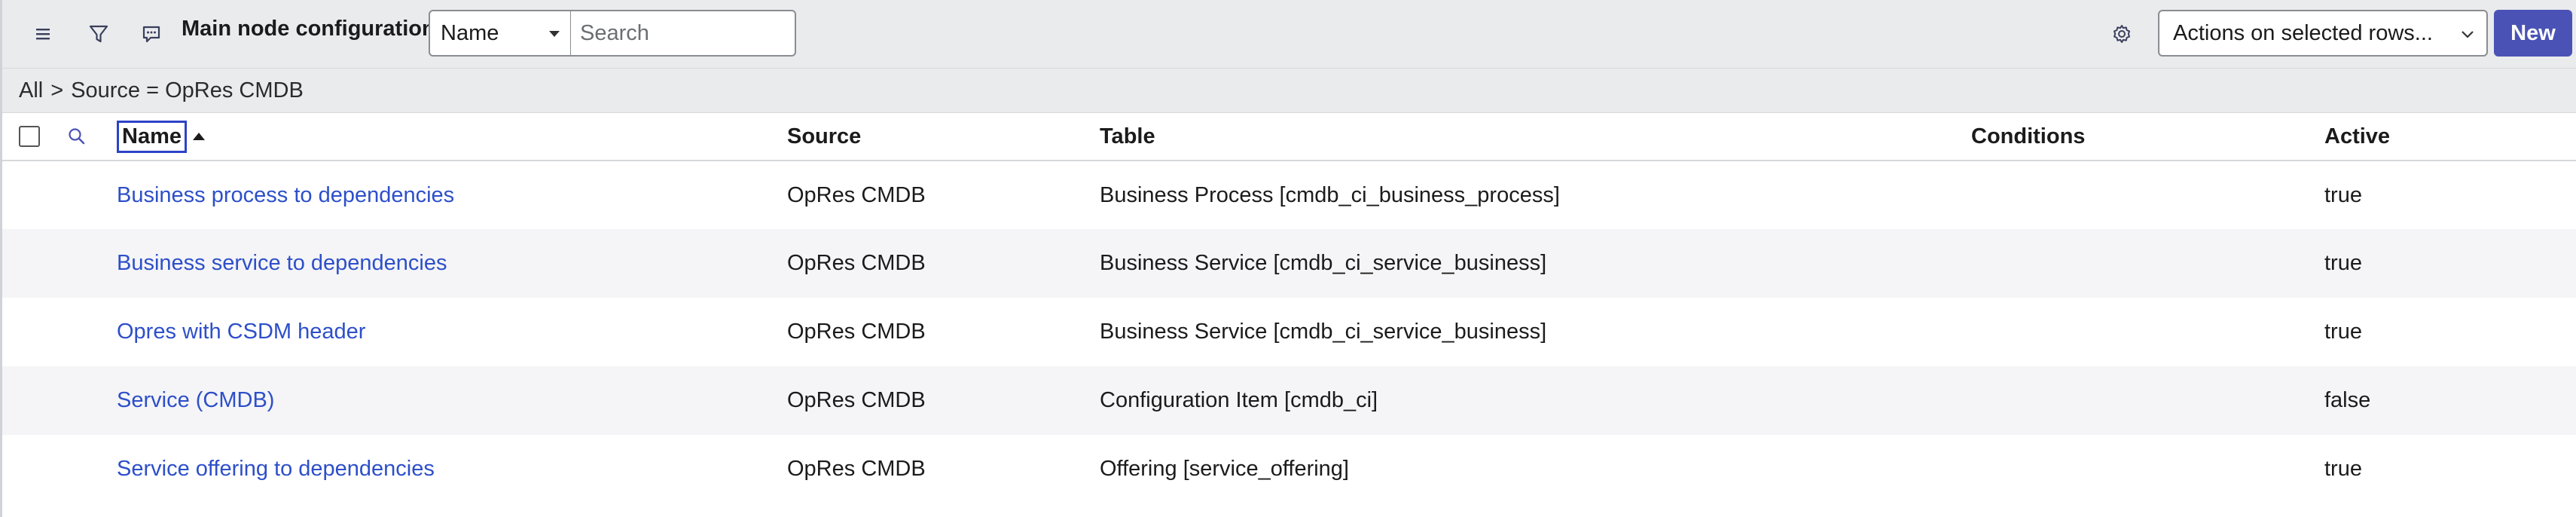 The height and width of the screenshot is (517, 2576). Describe the element at coordinates (1536, 137) in the screenshot. I see `column-header-table: Table` at that location.